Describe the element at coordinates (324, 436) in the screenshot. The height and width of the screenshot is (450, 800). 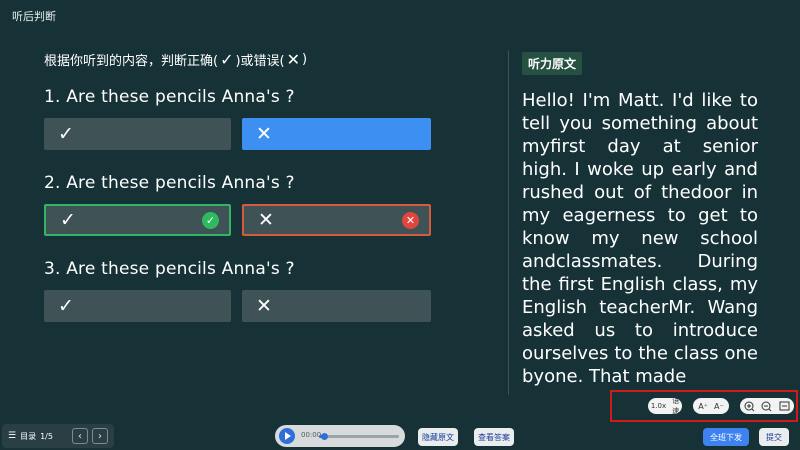
I see `audio-progress-knob` at that location.